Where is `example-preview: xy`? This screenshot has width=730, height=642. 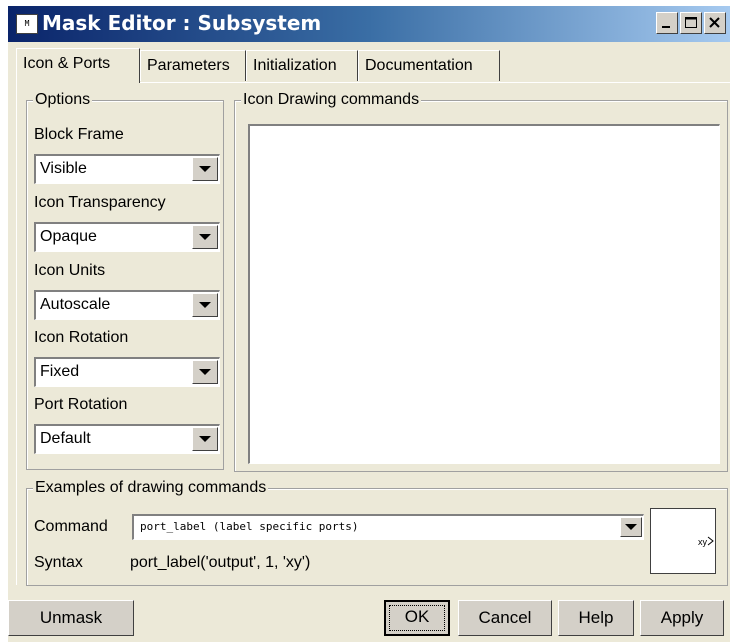
example-preview: xy is located at coordinates (683, 541).